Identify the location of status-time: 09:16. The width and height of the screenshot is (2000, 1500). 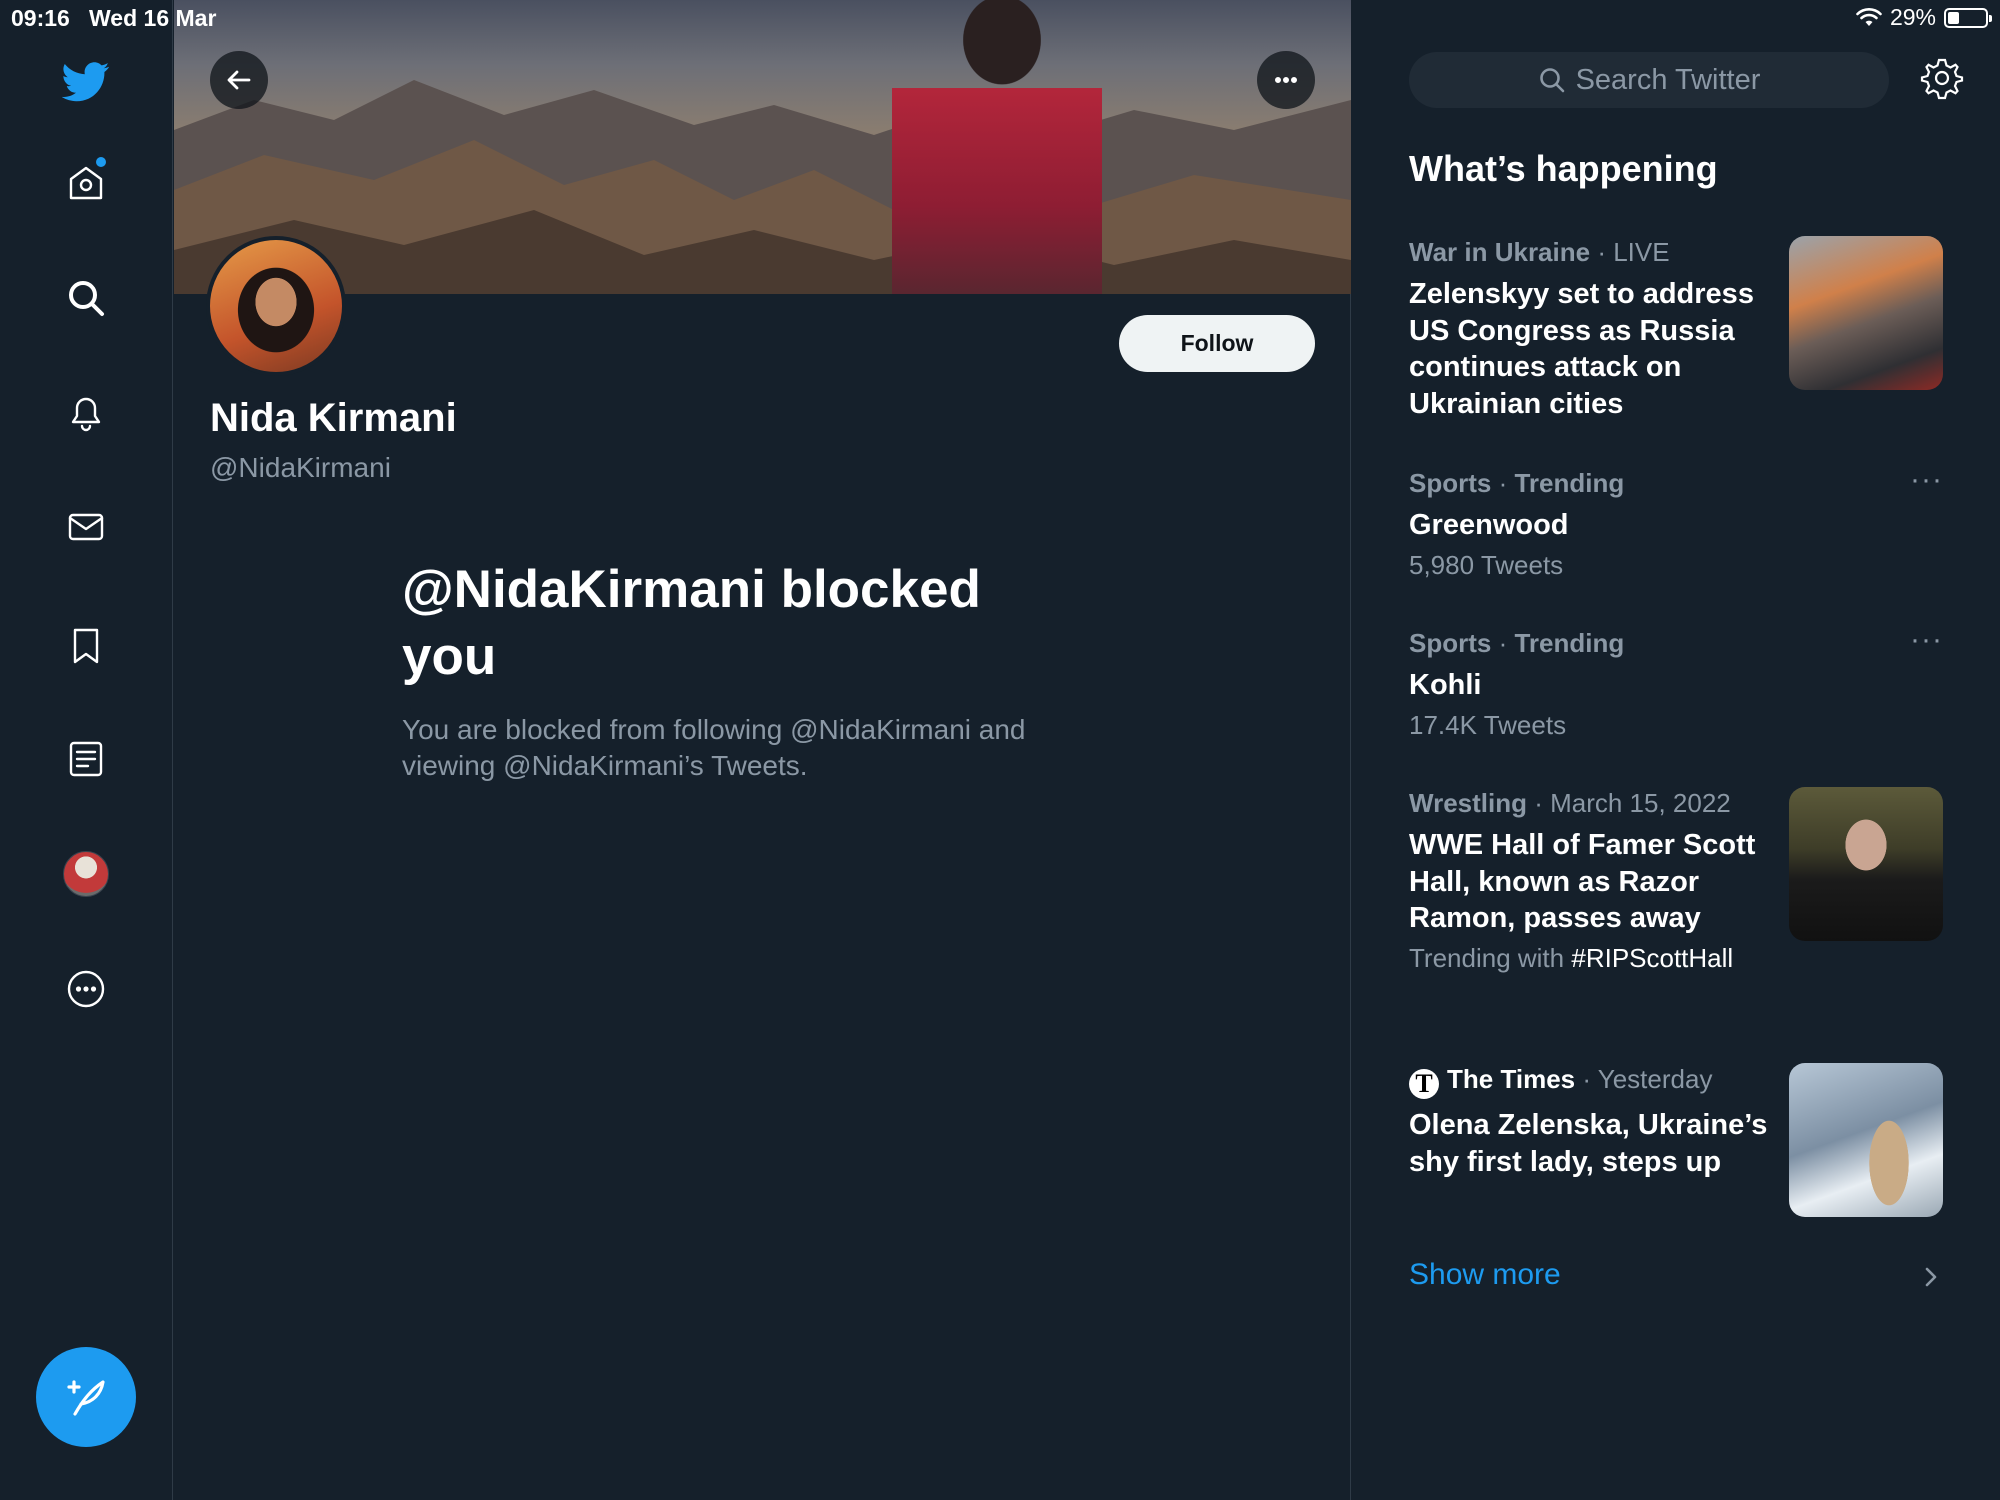
(40, 18).